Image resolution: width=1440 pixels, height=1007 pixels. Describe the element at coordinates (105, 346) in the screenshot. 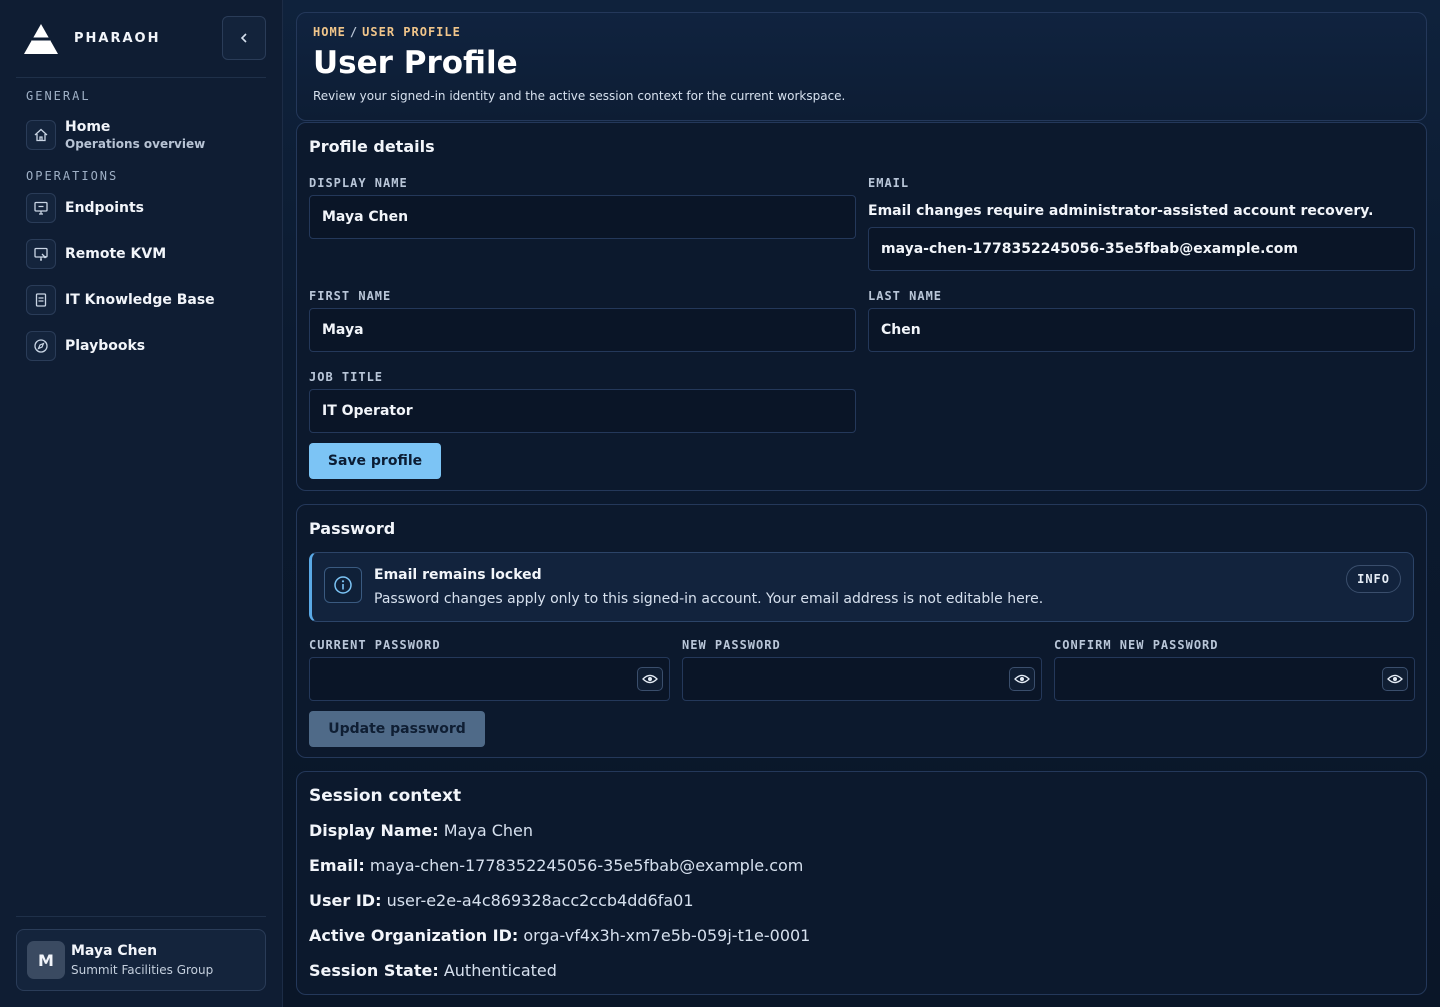

I see `sidebar-item-label: Playbooks` at that location.